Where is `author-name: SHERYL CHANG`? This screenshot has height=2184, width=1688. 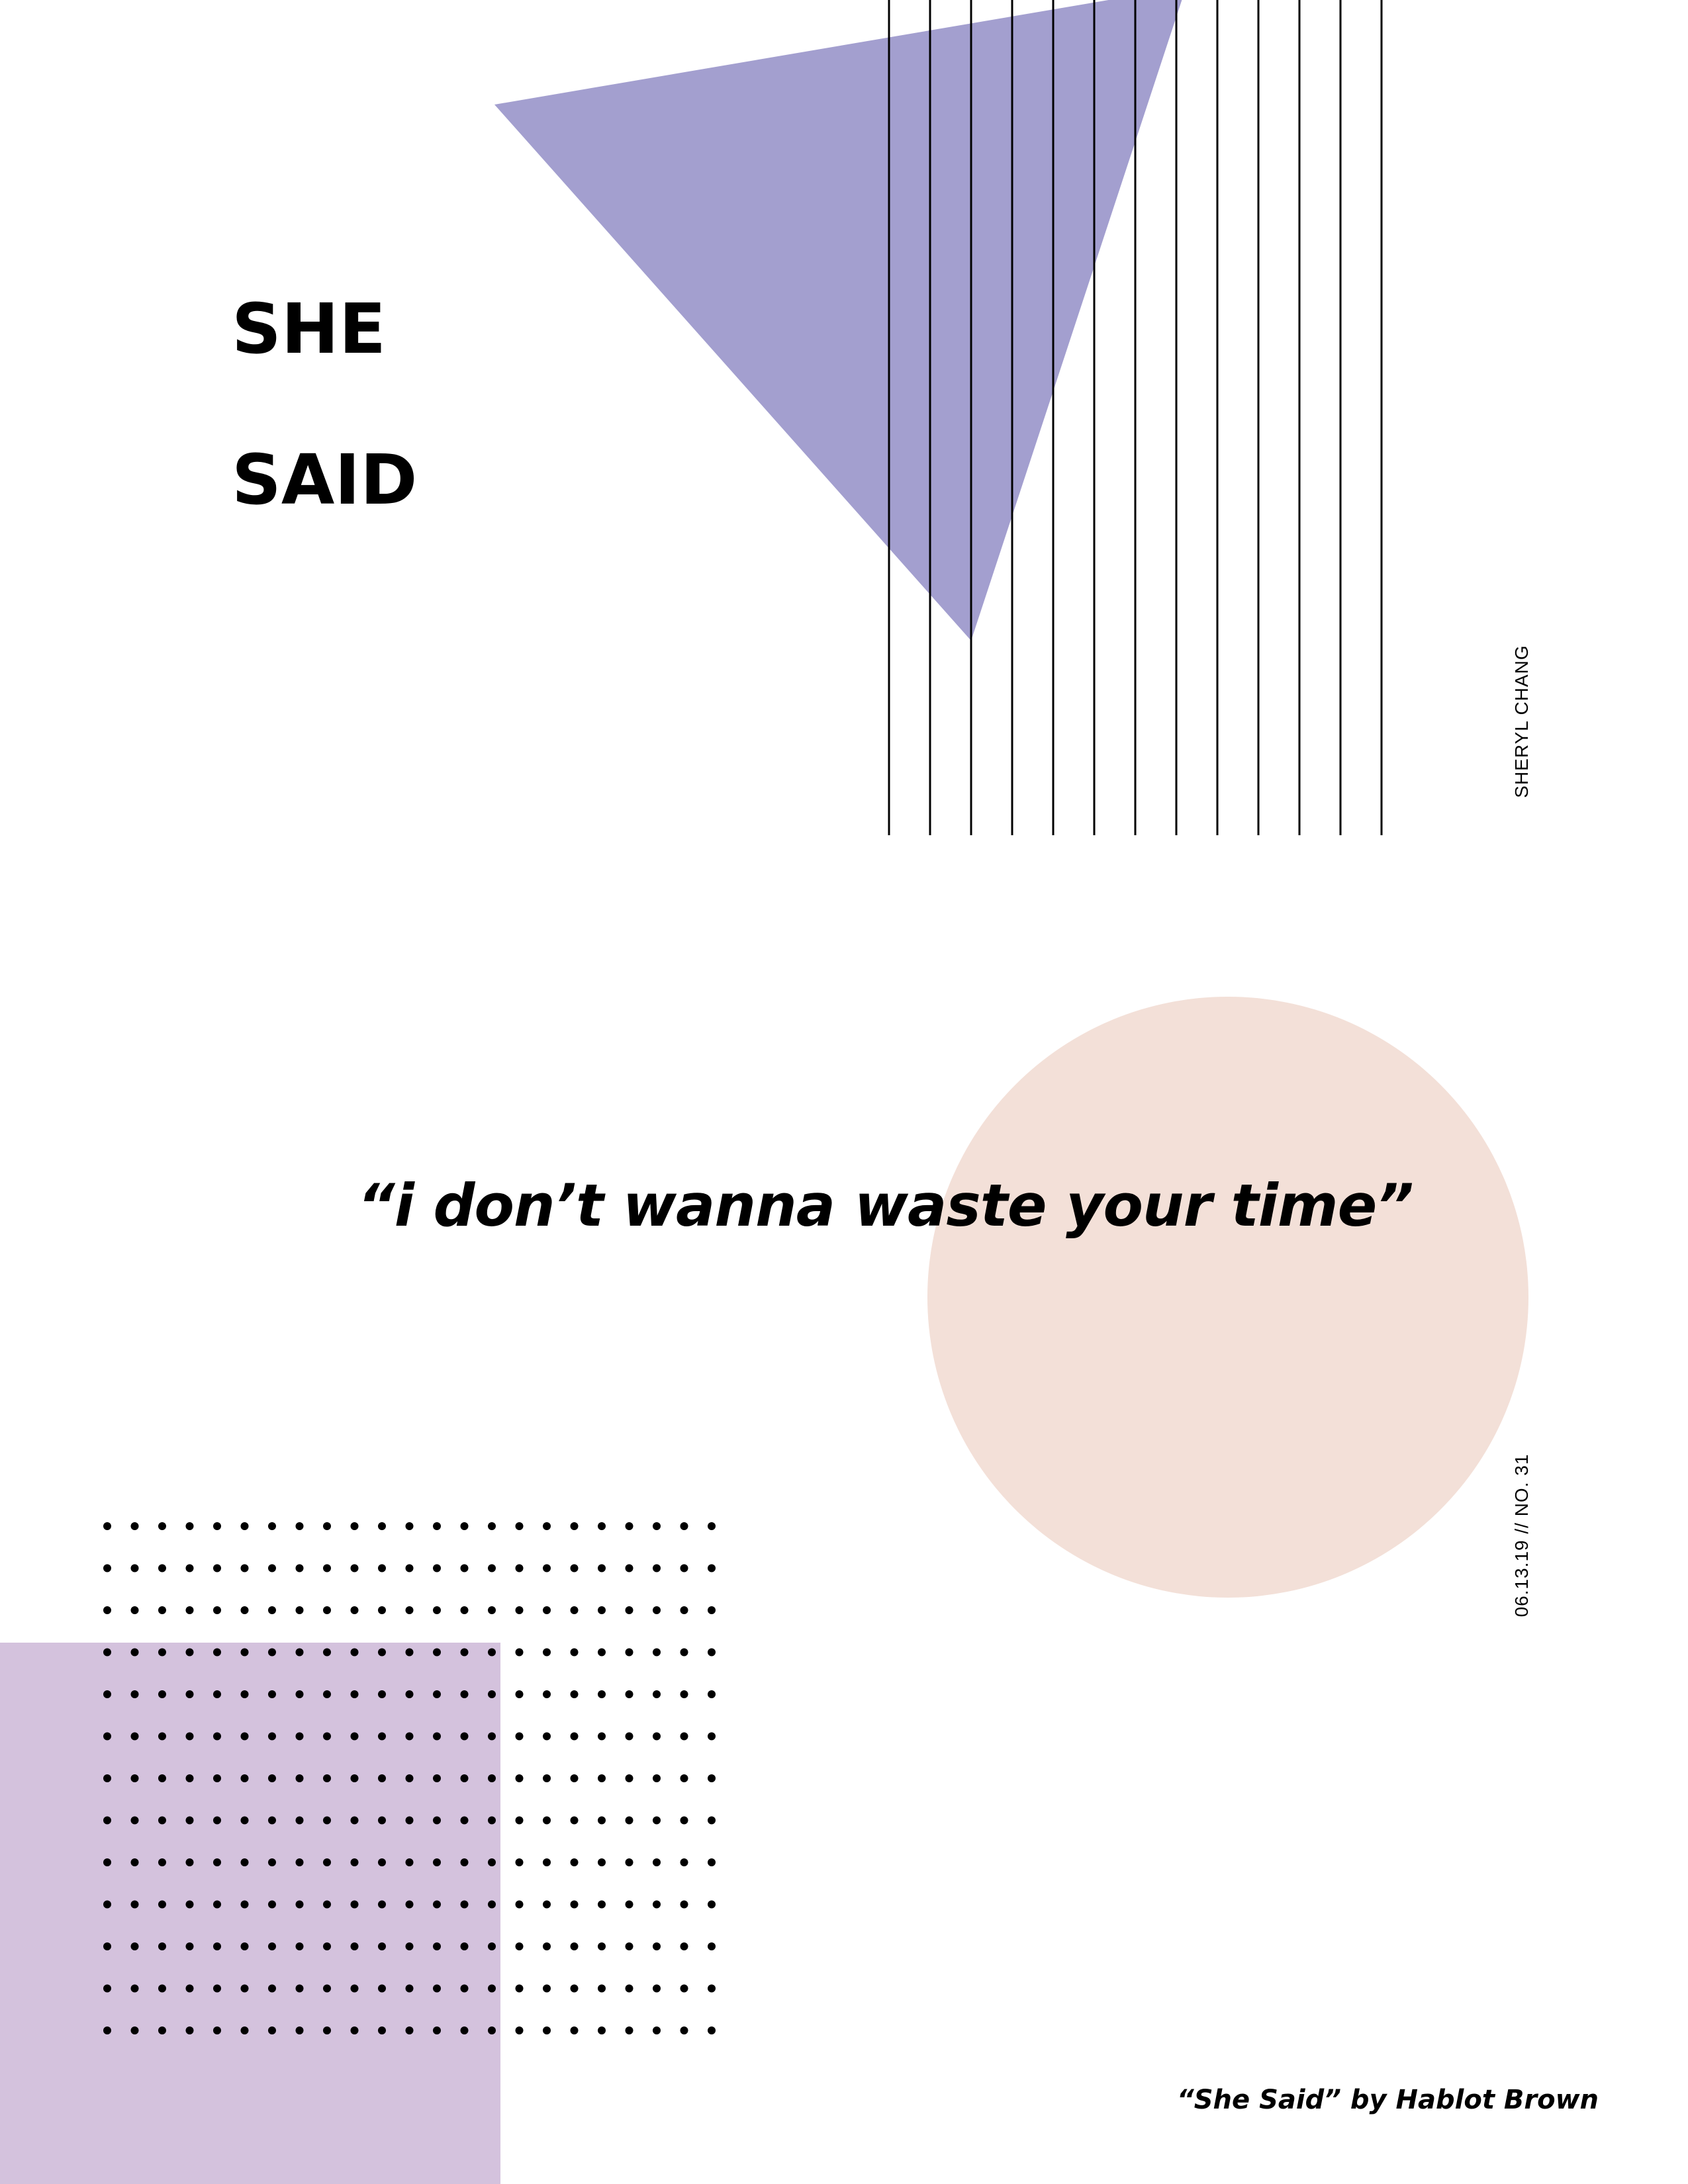
author-name: SHERYL CHANG is located at coordinates (1521, 721).